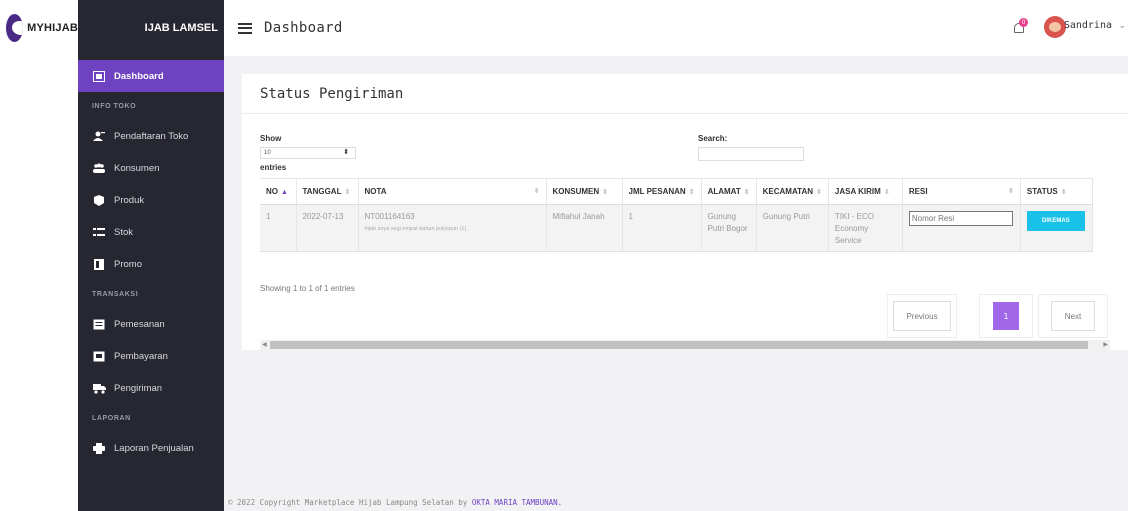  I want to click on footer-author-link: OKTA MARIA TAMBUNAN., so click(517, 502).